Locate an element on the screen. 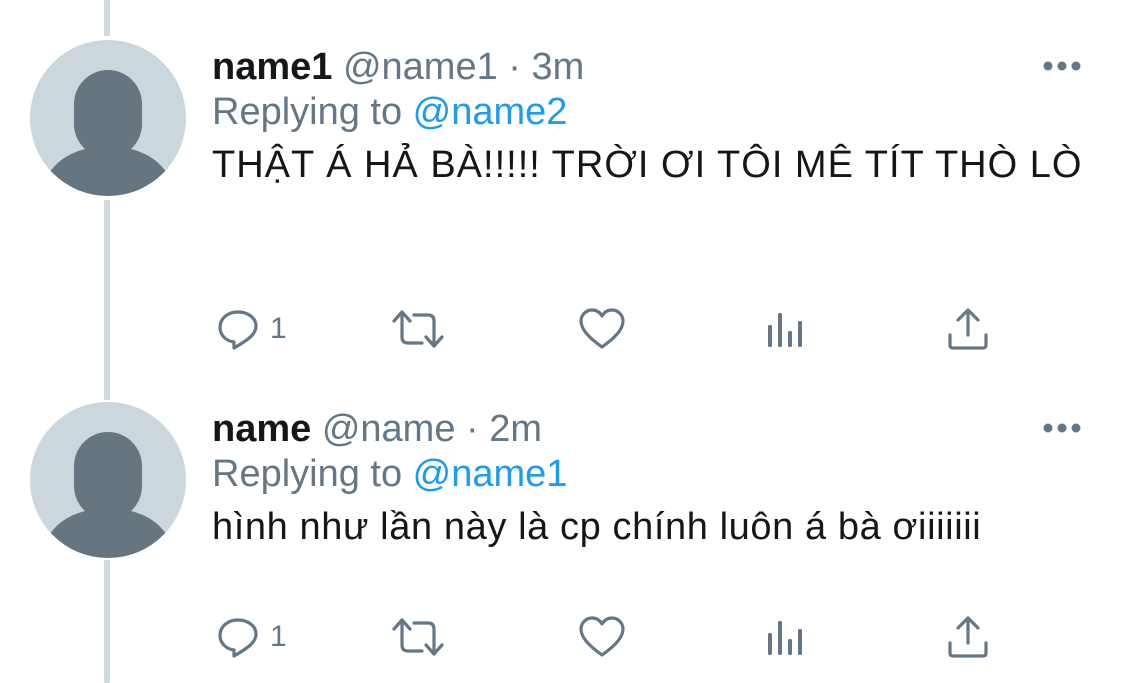 This screenshot has height=683, width=1125. replying-to-line: Replying to @name1 is located at coordinates (389, 474).